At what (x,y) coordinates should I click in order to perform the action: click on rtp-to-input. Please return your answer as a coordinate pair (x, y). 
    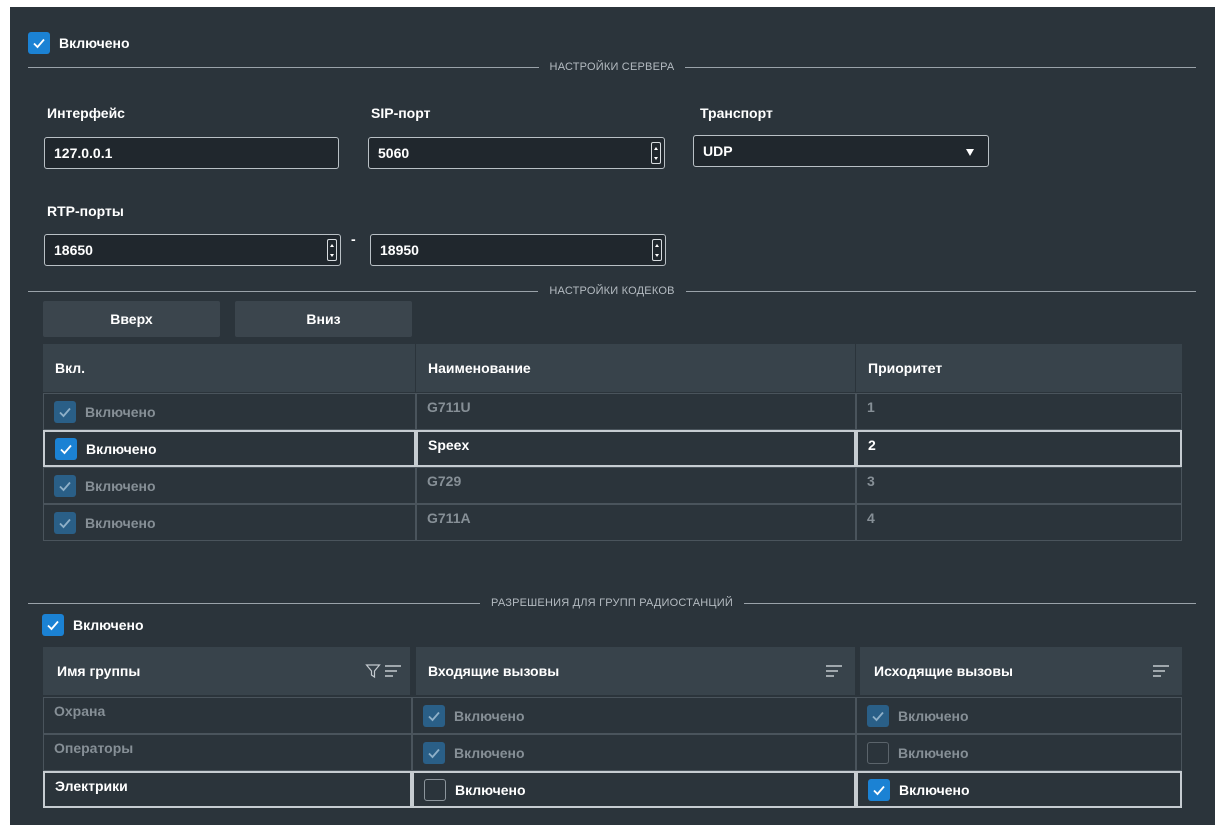
    Looking at the image, I should click on (506, 250).